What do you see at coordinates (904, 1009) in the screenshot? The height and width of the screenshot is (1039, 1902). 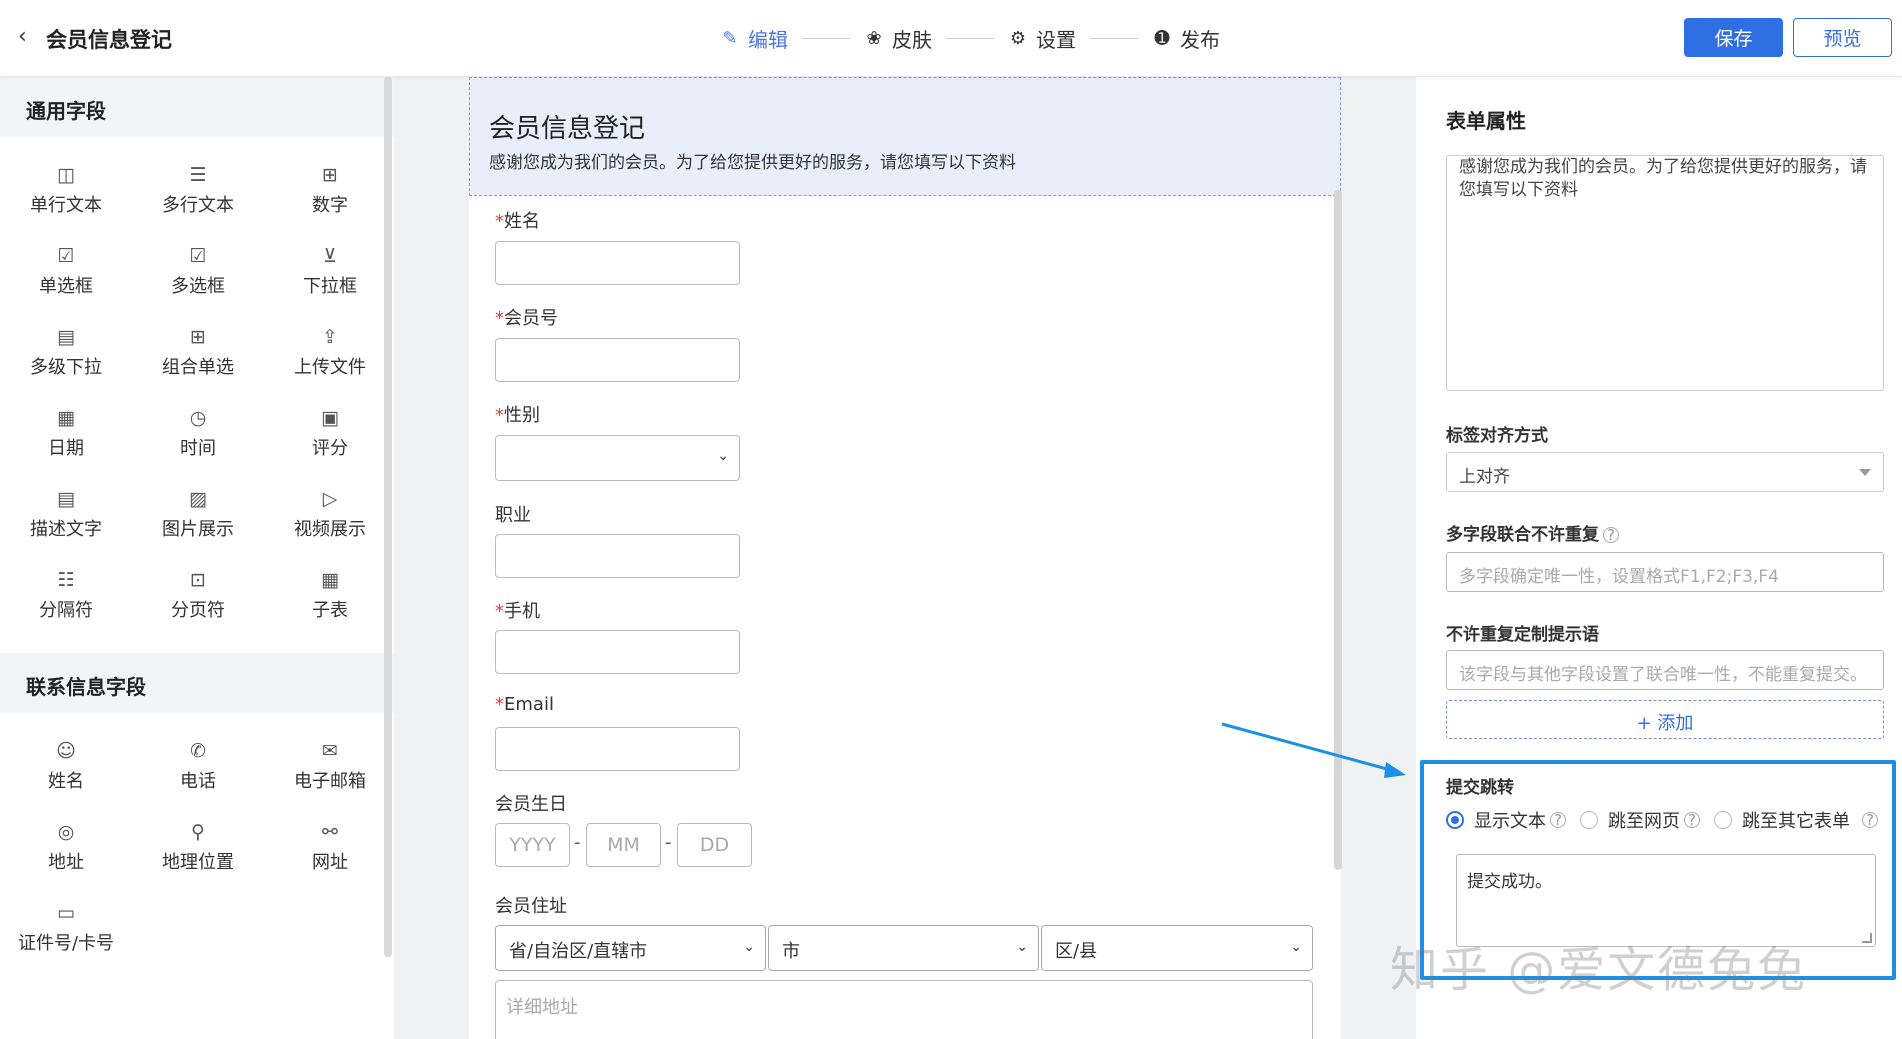 I see `address-detail-input: 详细地址` at bounding box center [904, 1009].